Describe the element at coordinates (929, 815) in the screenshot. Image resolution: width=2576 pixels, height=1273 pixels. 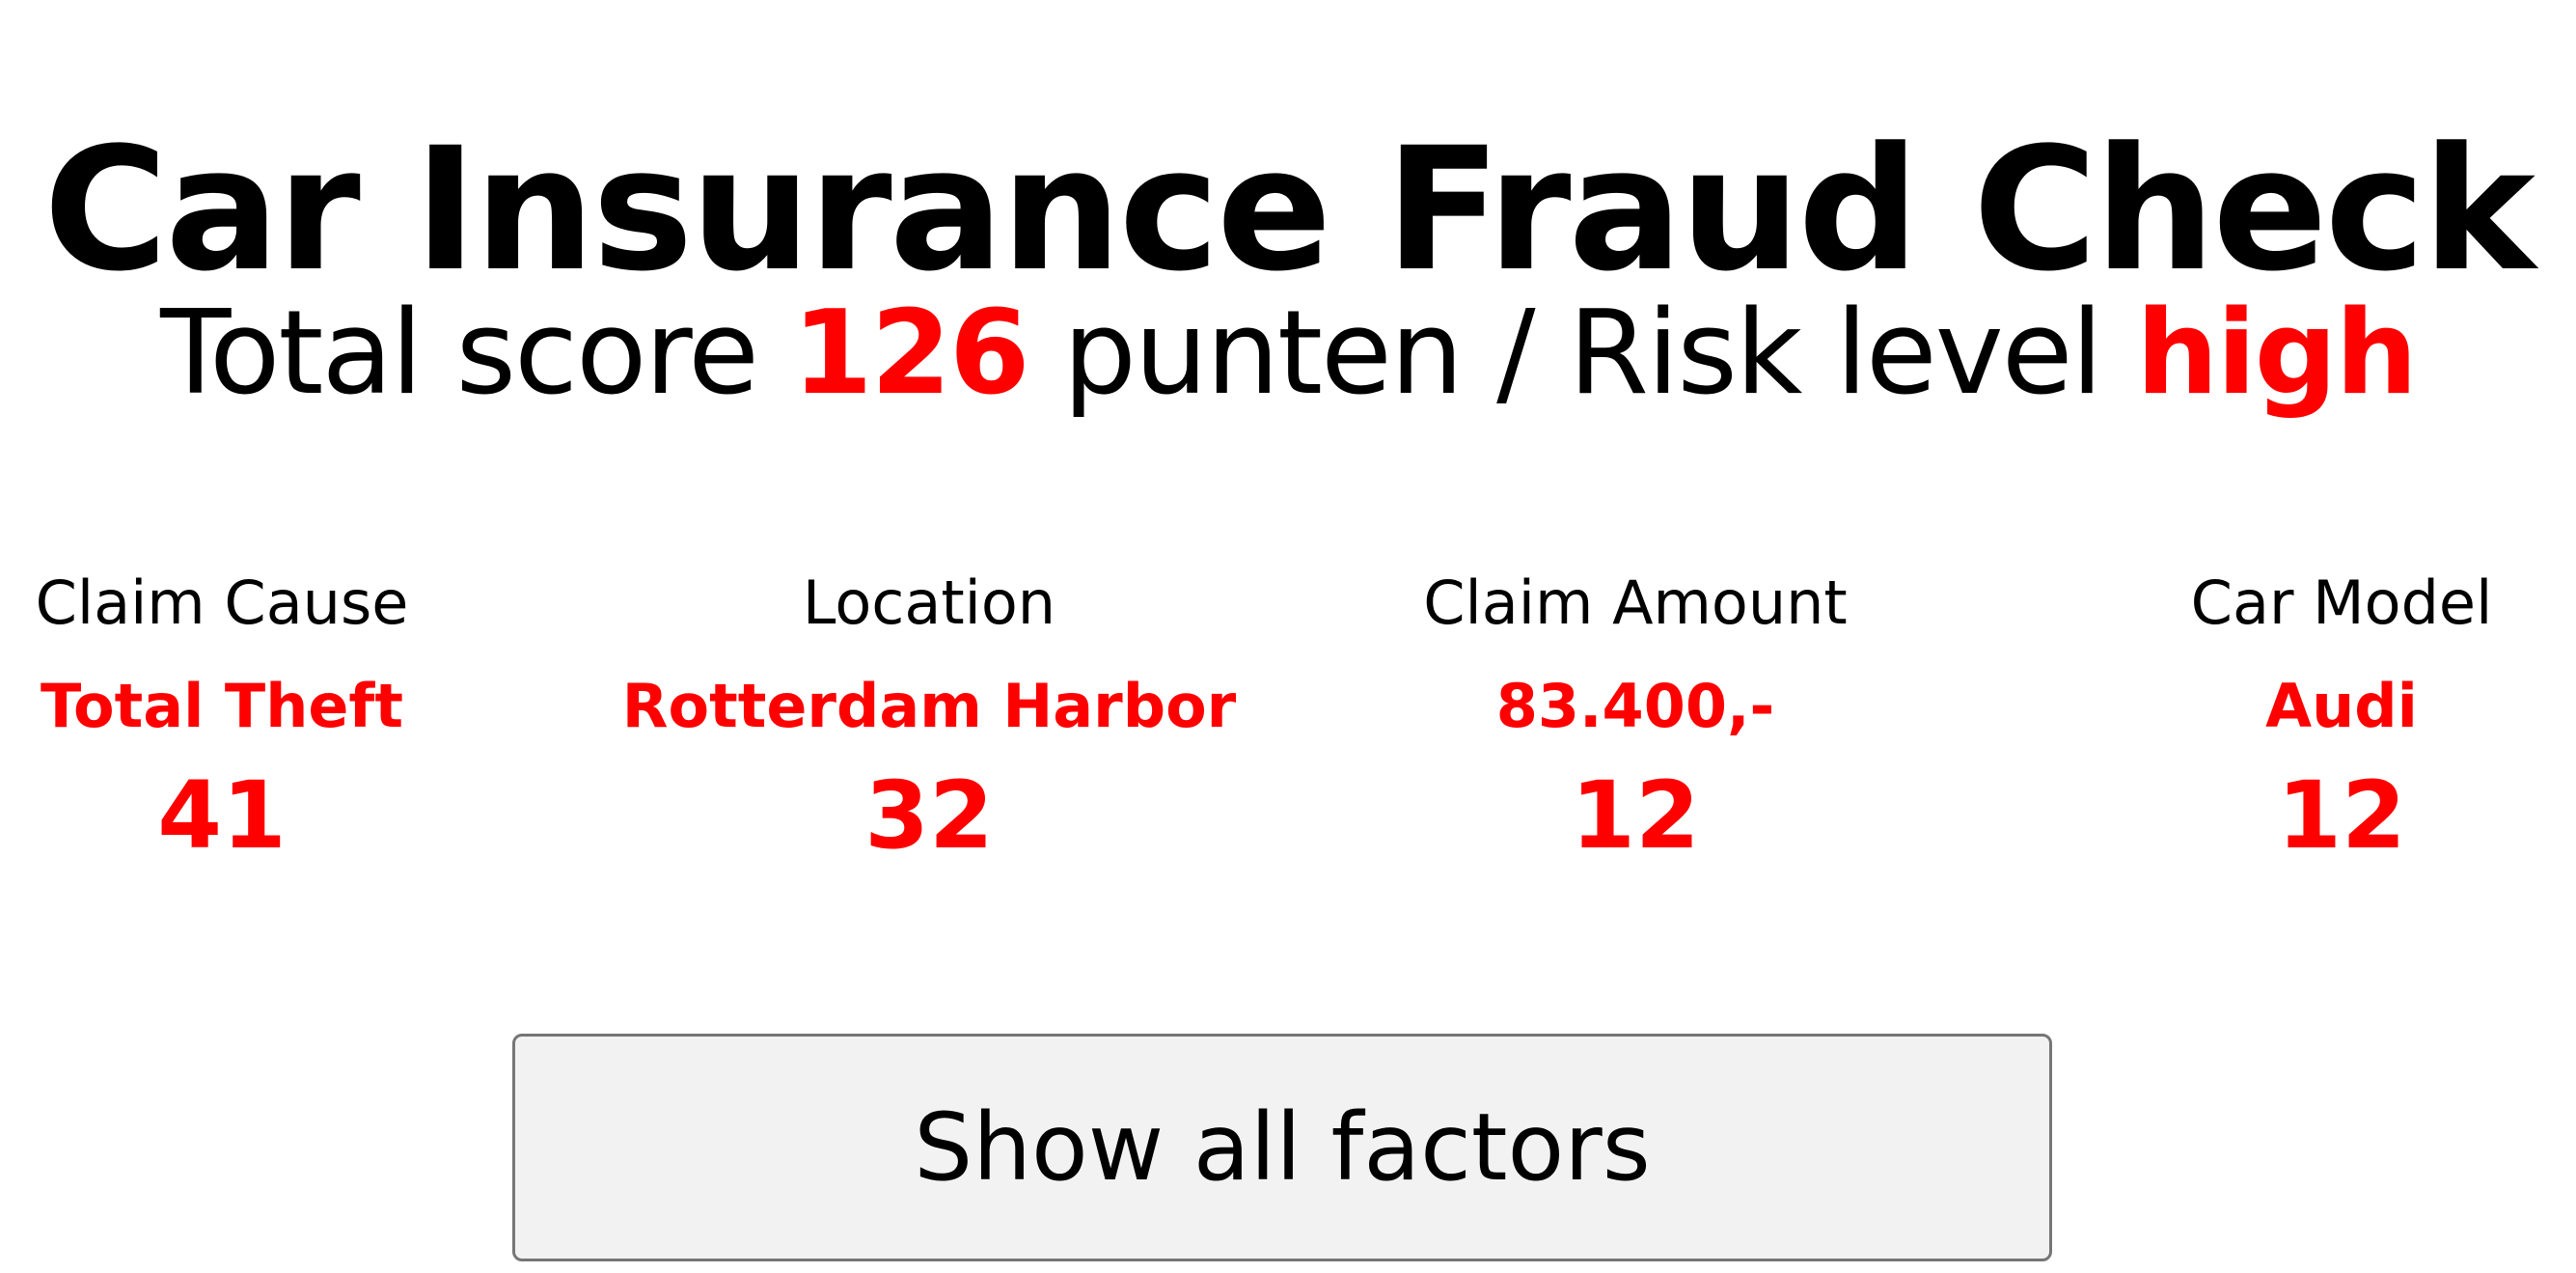
I see `factor-points: 32` at that location.